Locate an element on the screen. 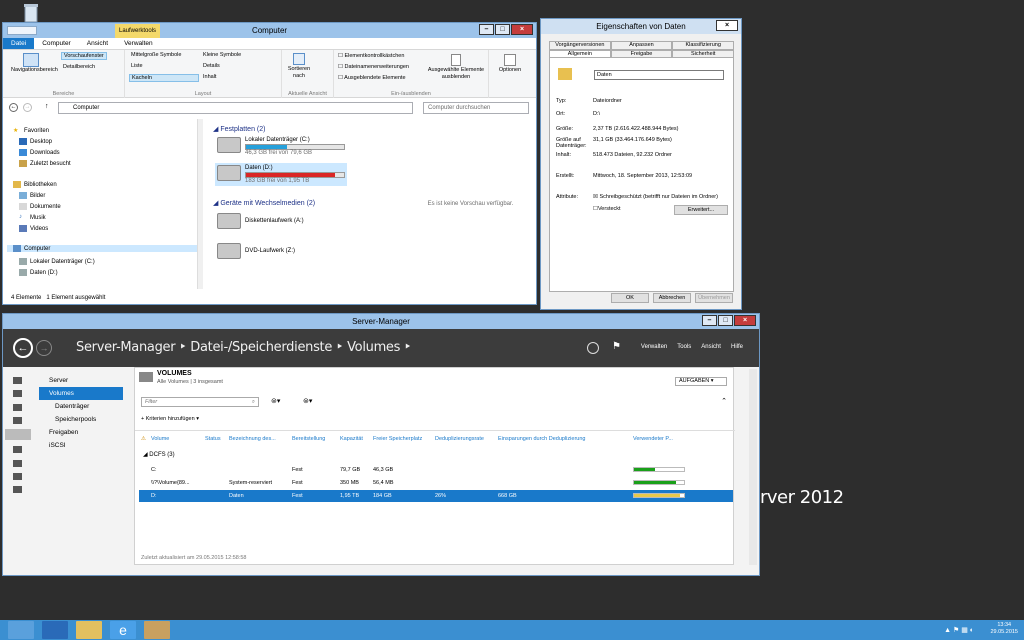 This screenshot has width=1024, height=640. explorer-taskbar-icon is located at coordinates (89, 630).